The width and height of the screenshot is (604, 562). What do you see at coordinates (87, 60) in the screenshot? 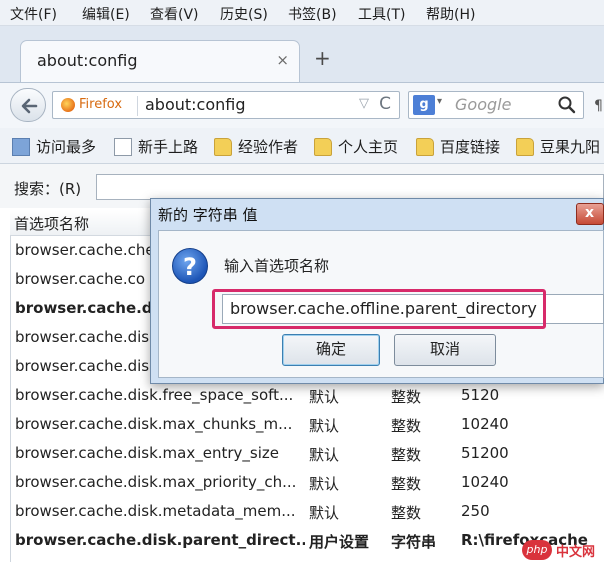
I see `tab-label: about:config` at bounding box center [87, 60].